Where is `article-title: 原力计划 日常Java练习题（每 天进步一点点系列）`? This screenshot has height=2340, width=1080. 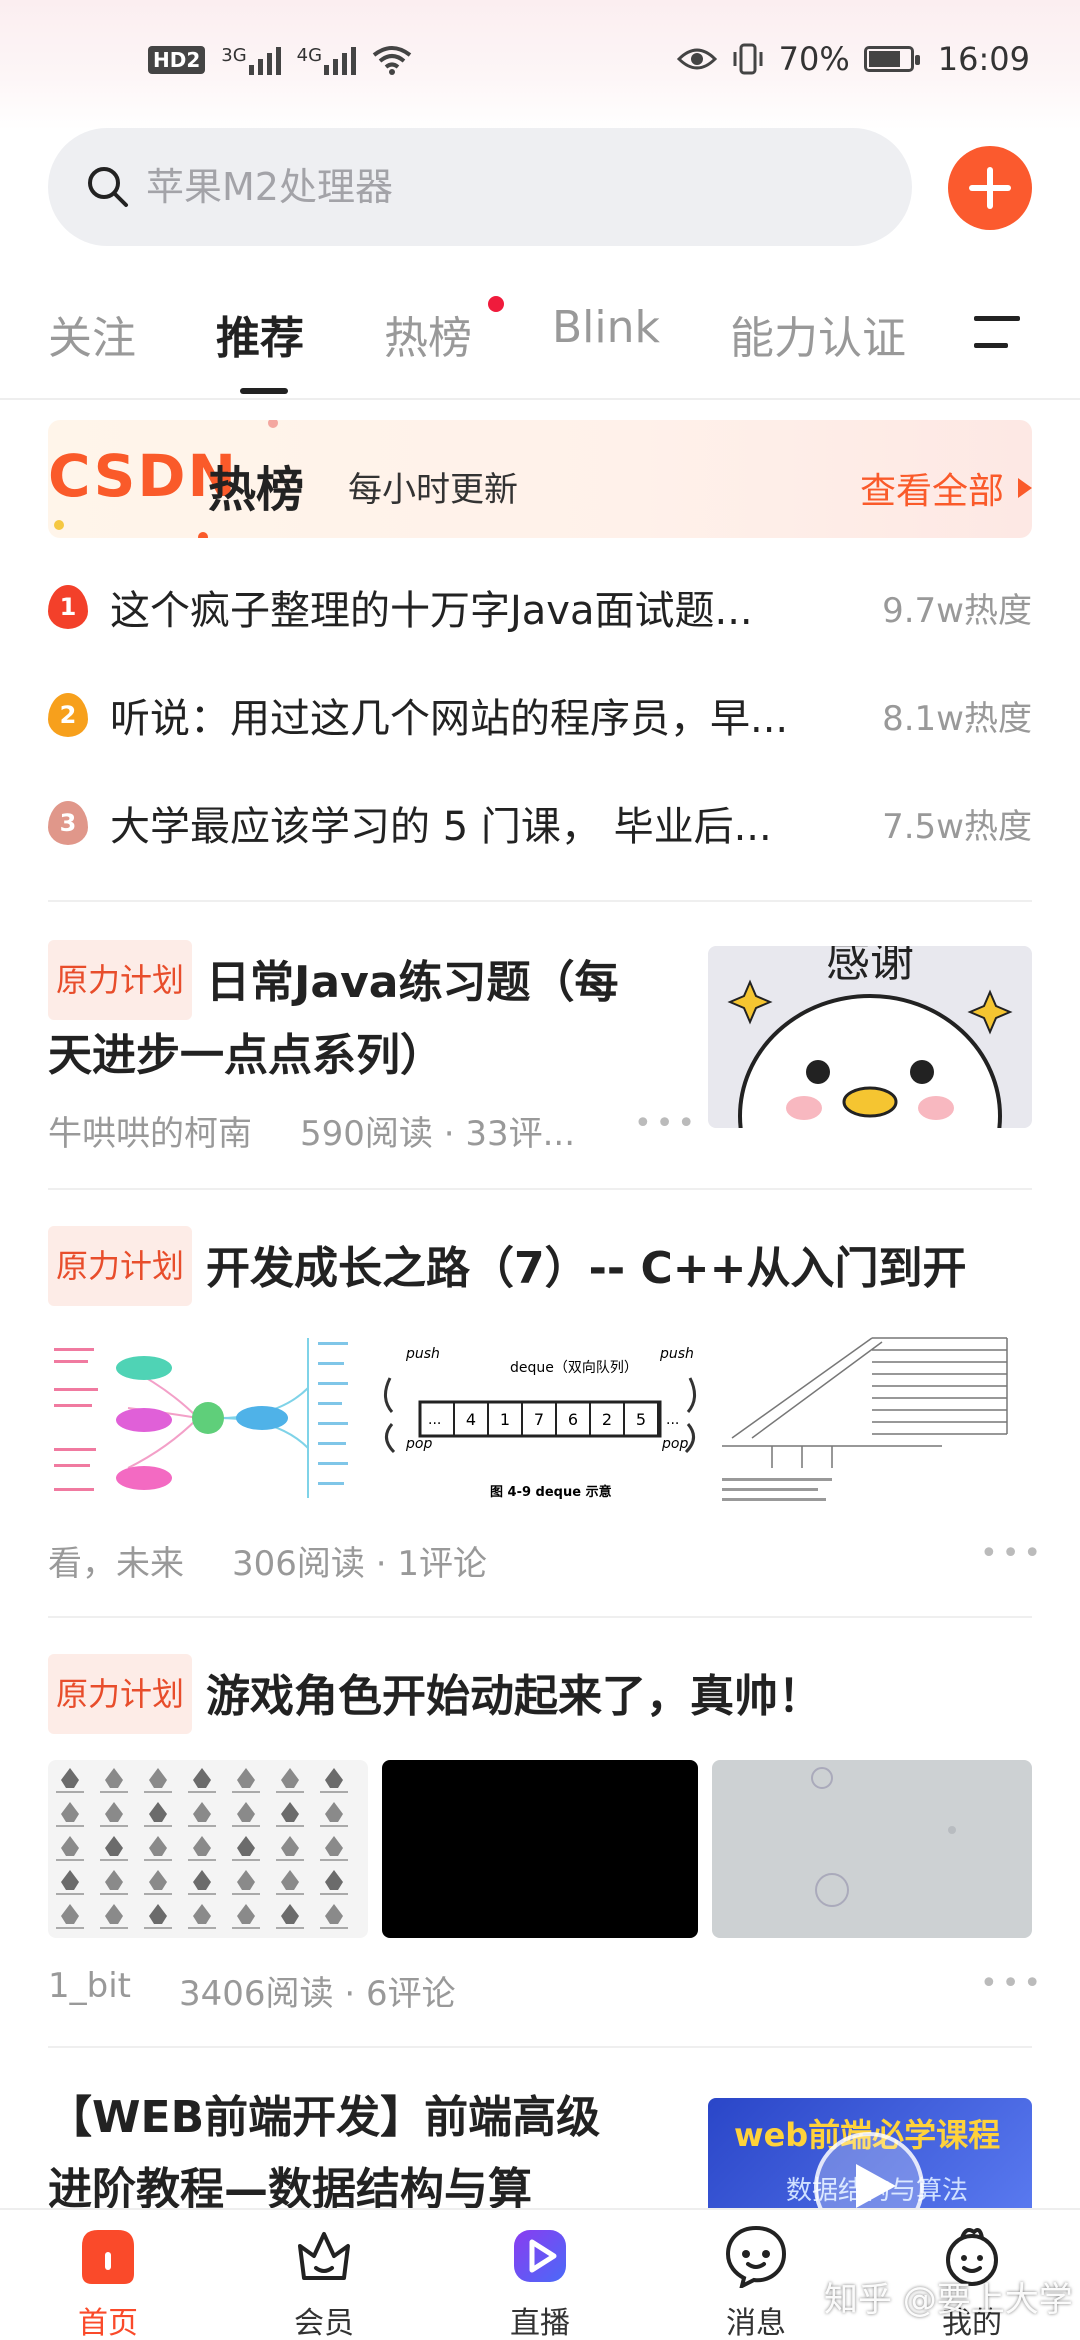 article-title: 原力计划 日常Java练习题（每 天进步一点点系列） is located at coordinates (368, 1016).